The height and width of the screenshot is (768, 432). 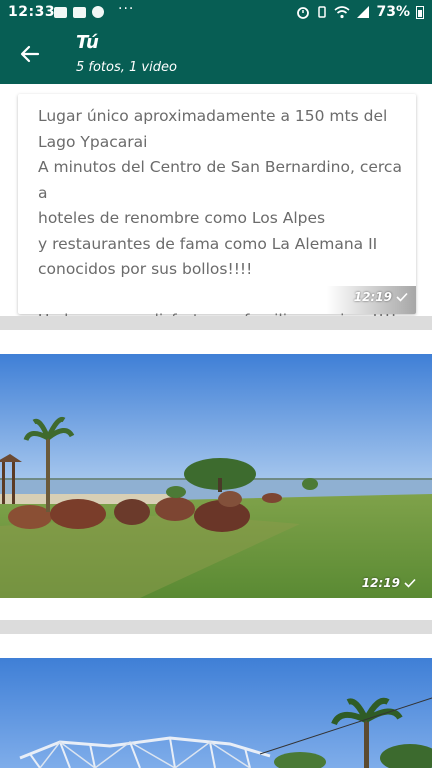 What do you see at coordinates (216, 13) in the screenshot?
I see `status-bar: 12:33 ··· 73%` at bounding box center [216, 13].